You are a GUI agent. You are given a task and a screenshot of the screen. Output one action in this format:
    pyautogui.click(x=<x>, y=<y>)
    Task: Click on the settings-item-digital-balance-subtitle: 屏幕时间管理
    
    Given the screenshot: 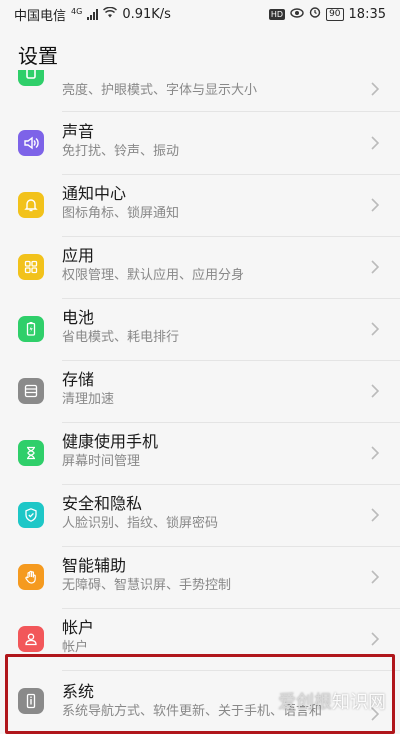 What is the action you would take?
    pyautogui.click(x=101, y=461)
    